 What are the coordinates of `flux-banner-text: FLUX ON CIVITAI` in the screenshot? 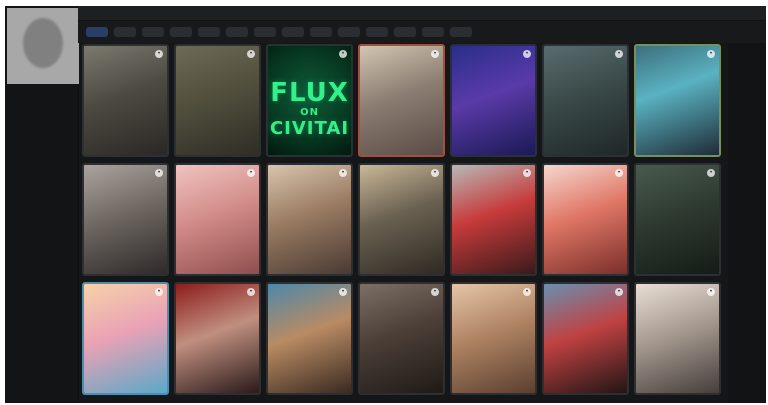 It's located at (309, 109).